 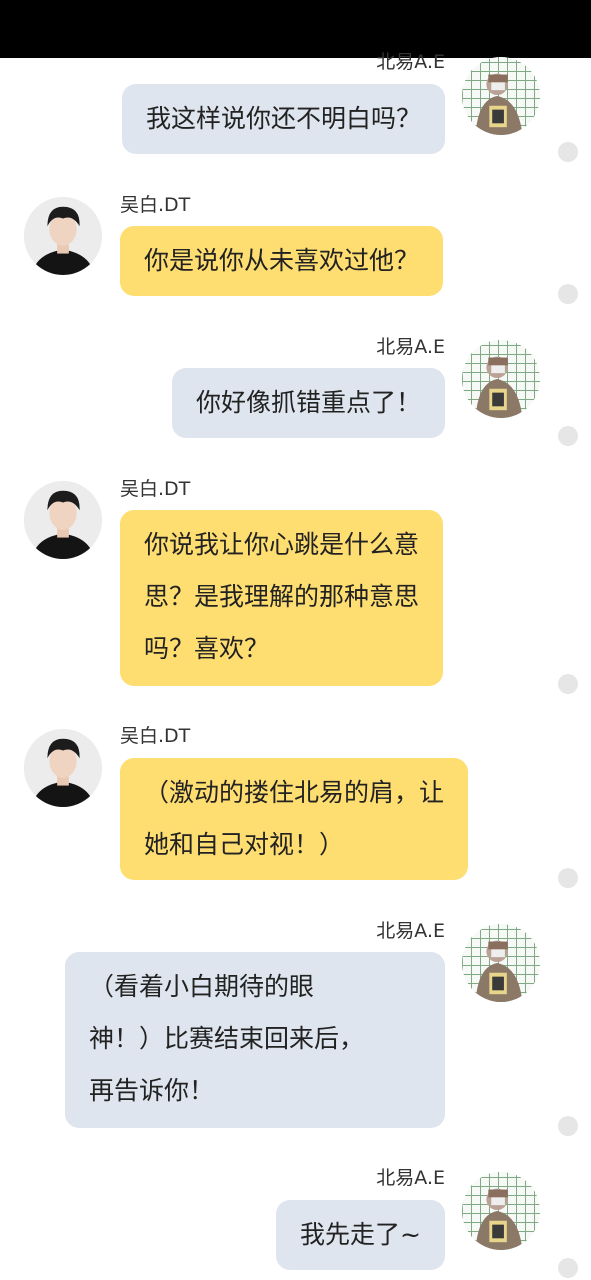 I want to click on message-bubble: 你说我让你心跳是什么意 思？是我理解的那种意思 吗？喜欢？, so click(x=282, y=598).